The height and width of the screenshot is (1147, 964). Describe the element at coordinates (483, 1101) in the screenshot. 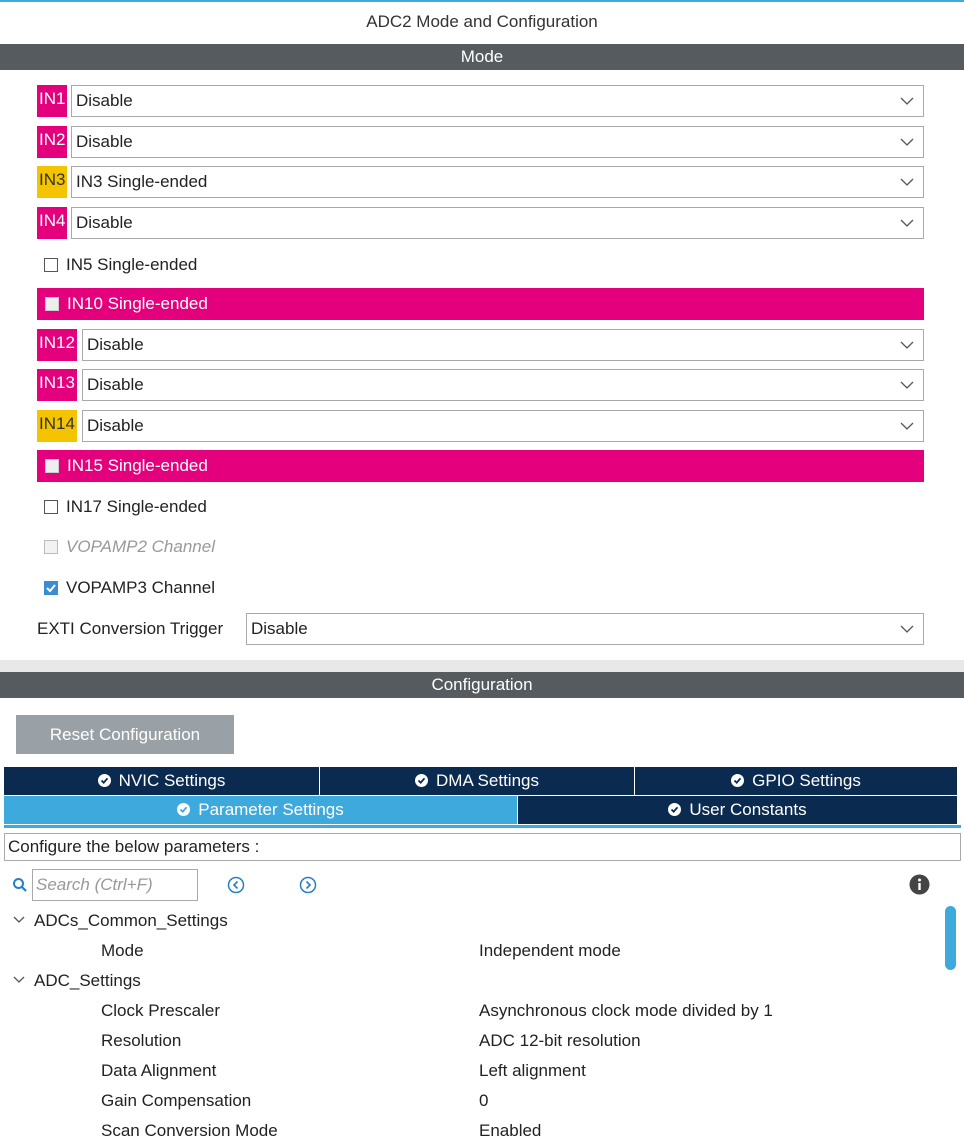

I see `param-value: 0` at that location.